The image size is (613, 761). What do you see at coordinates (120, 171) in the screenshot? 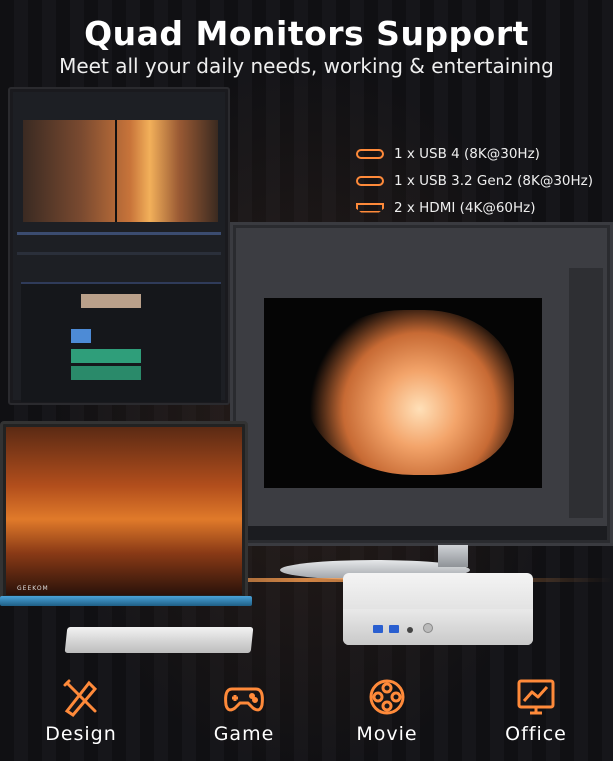
I see `video-preview` at bounding box center [120, 171].